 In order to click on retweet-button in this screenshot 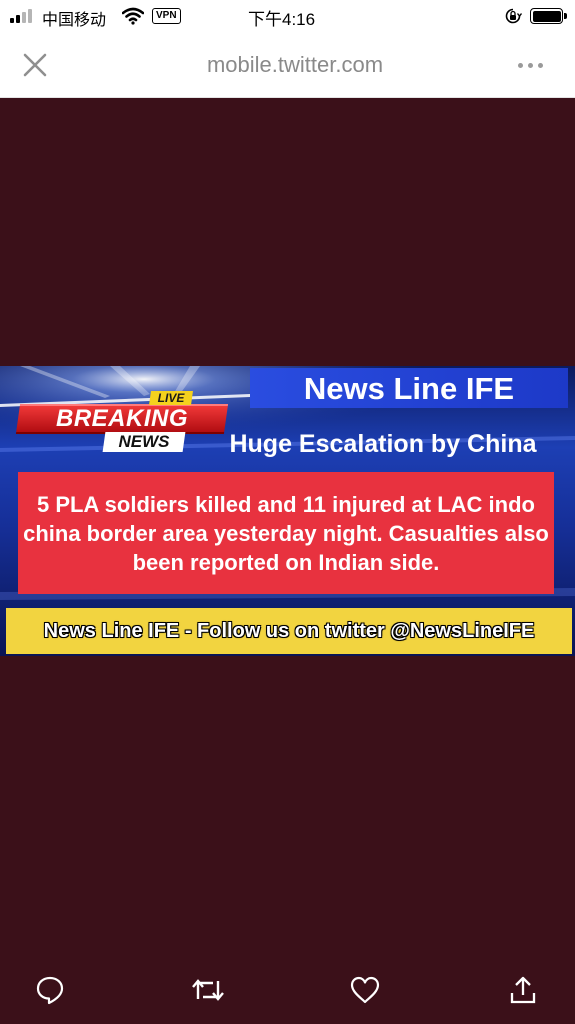, I will do `click(208, 990)`.